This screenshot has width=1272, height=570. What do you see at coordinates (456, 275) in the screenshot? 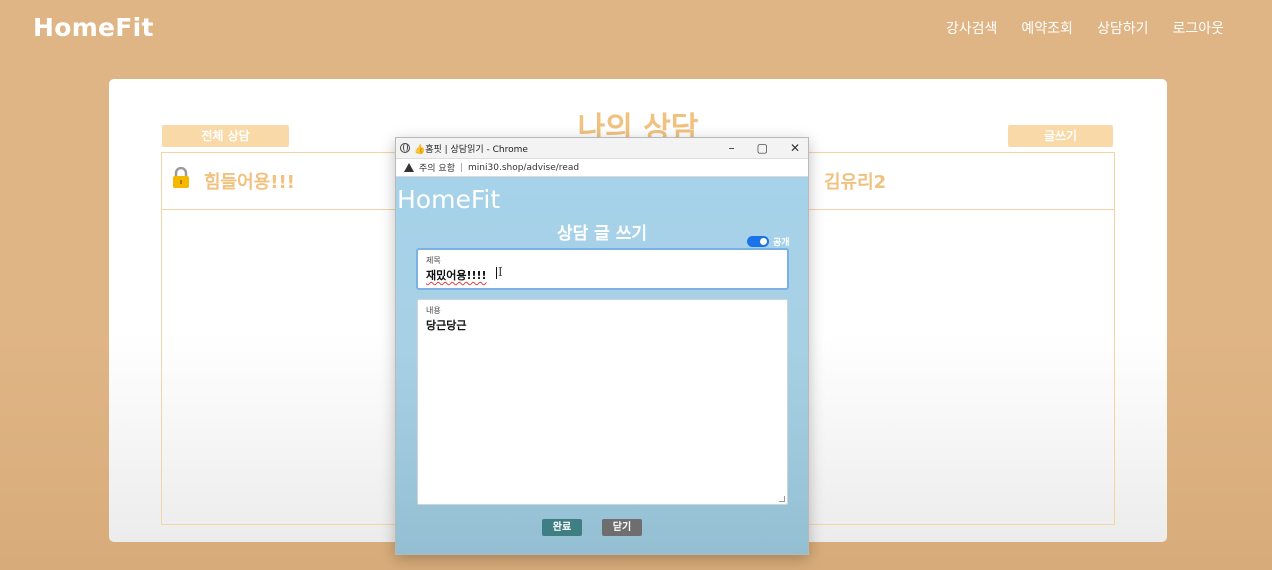
I see `title-field-value: 재밌어용!!!!` at bounding box center [456, 275].